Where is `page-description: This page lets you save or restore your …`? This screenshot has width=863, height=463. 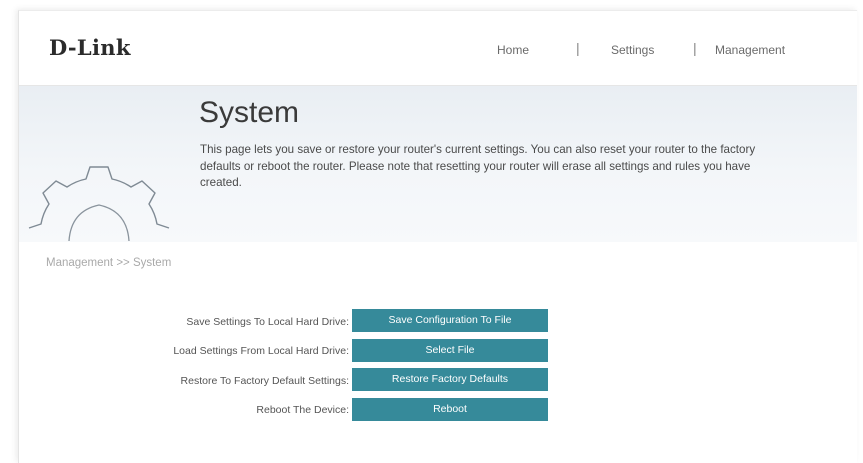
page-description: This page lets you save or restore your … is located at coordinates (478, 166).